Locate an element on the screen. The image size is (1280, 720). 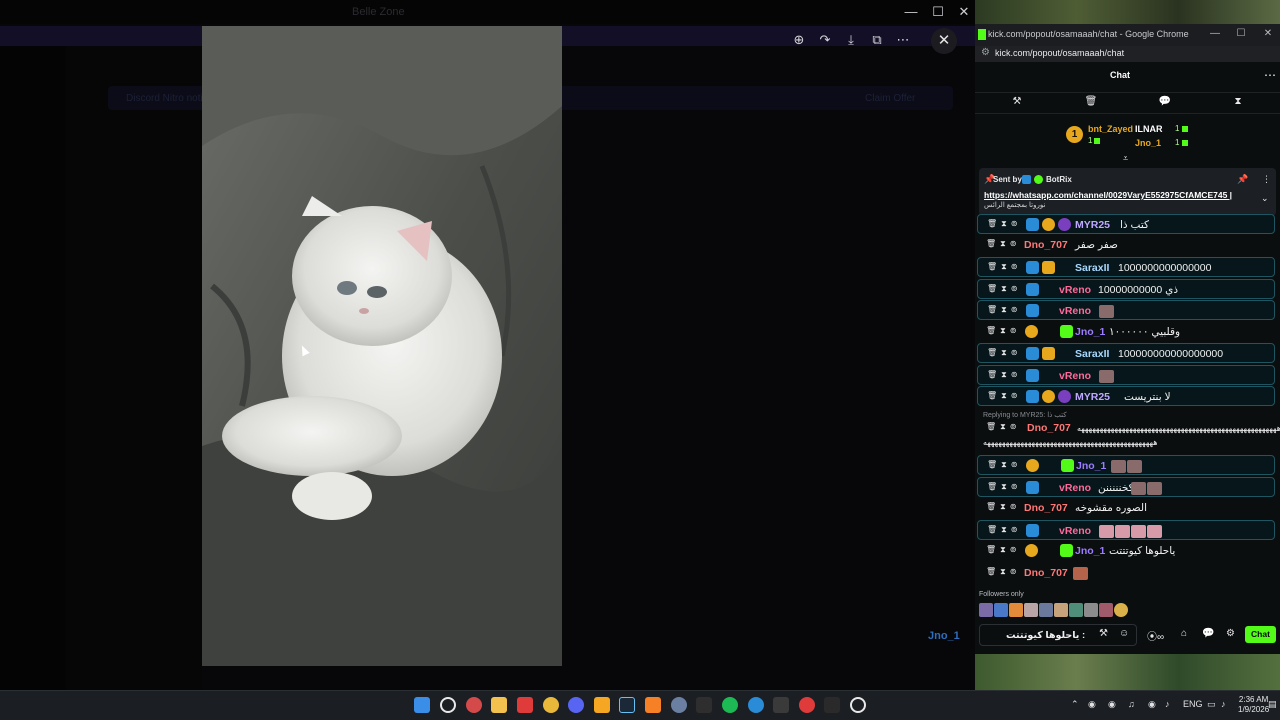
more-icon: ⋯ is located at coordinates (903, 40).